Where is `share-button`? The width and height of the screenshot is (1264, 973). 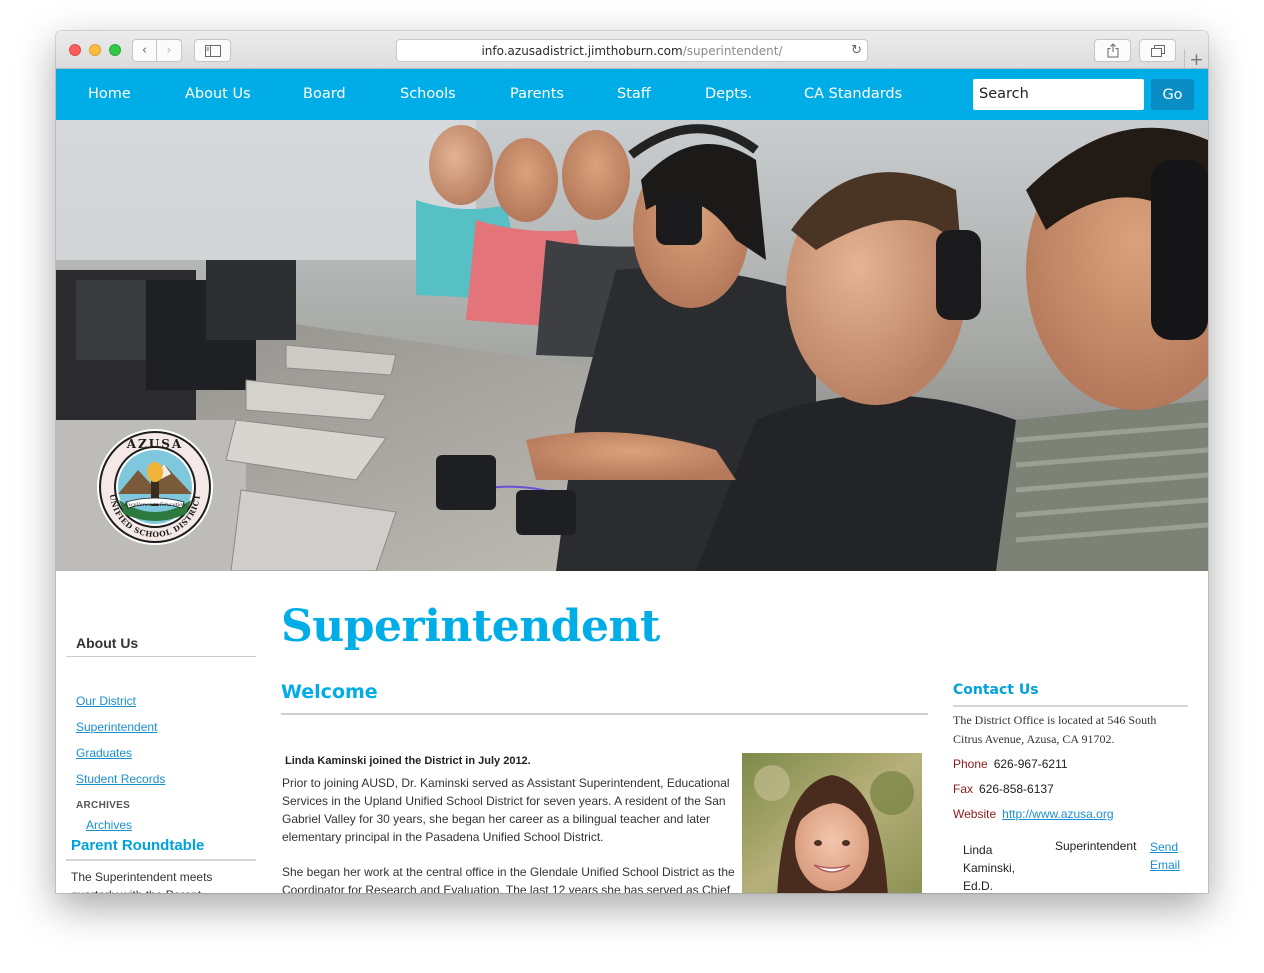 share-button is located at coordinates (1112, 50).